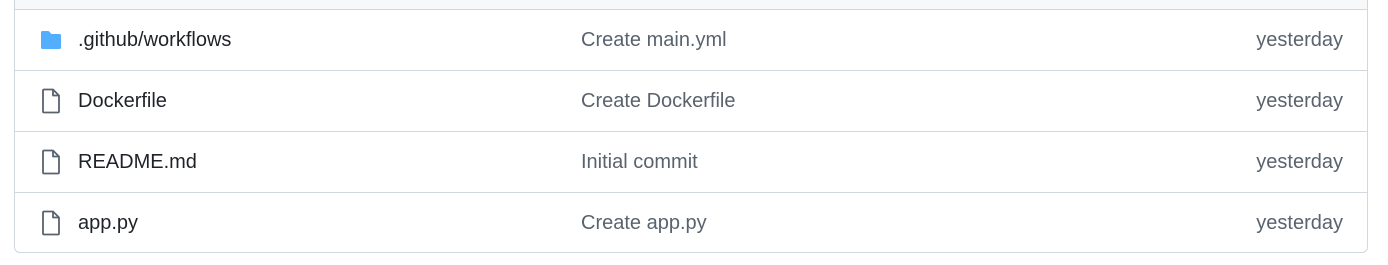 This screenshot has width=1388, height=265. I want to click on folder-icon, so click(51, 40).